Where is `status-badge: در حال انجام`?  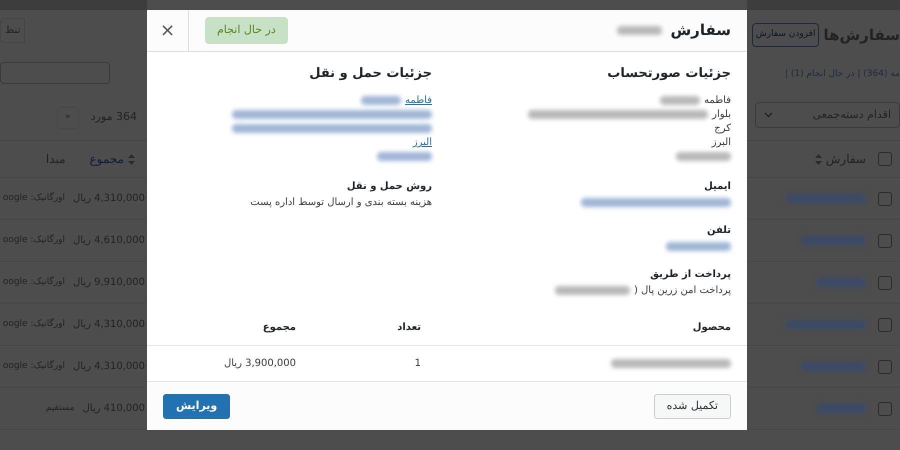
status-badge: در حال انجام is located at coordinates (246, 30).